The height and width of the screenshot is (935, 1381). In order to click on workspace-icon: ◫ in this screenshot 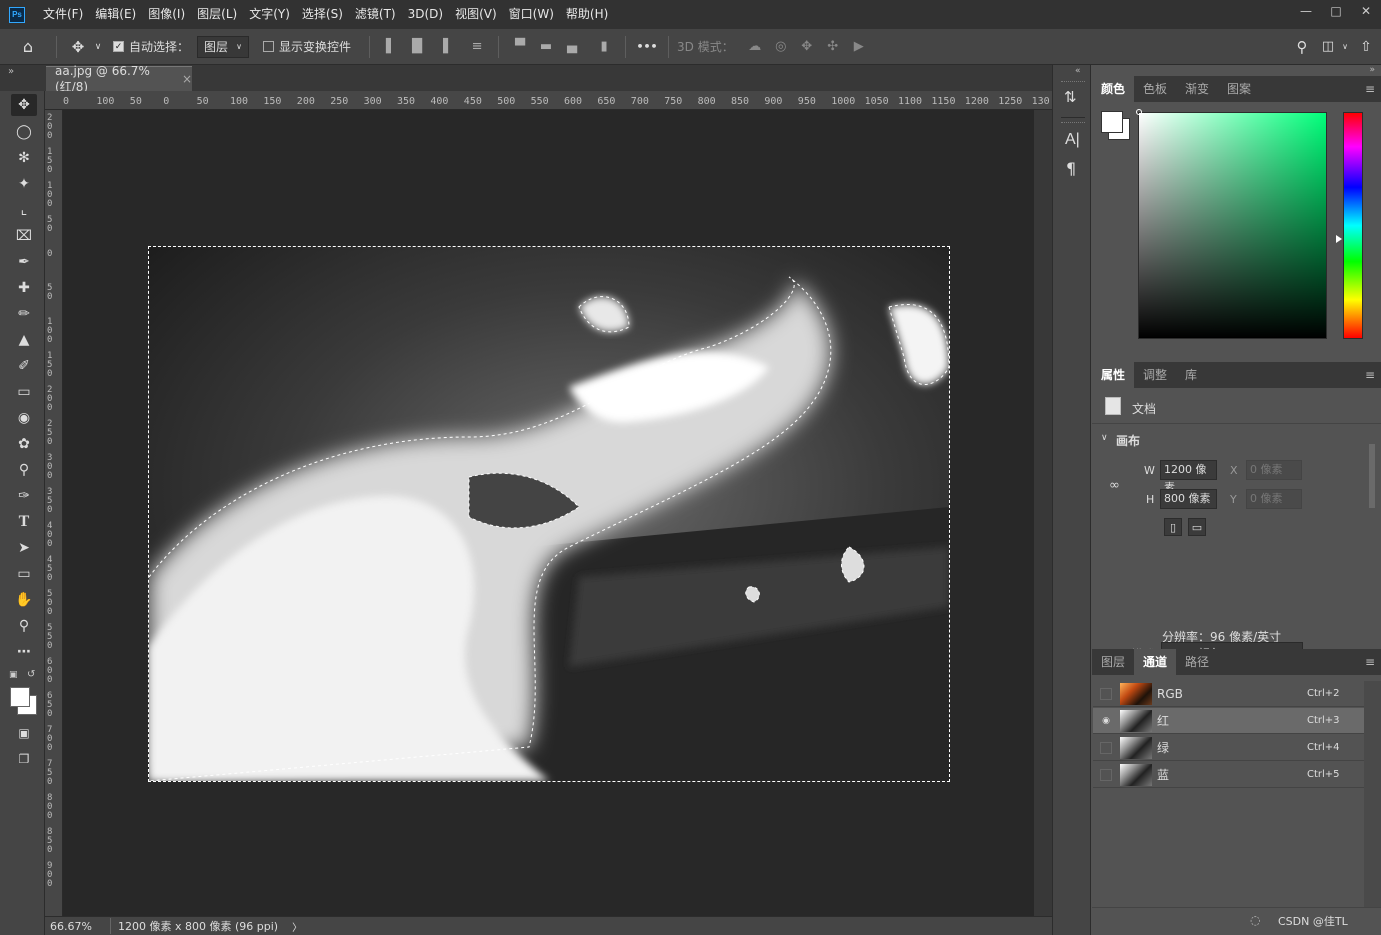, I will do `click(1328, 46)`.